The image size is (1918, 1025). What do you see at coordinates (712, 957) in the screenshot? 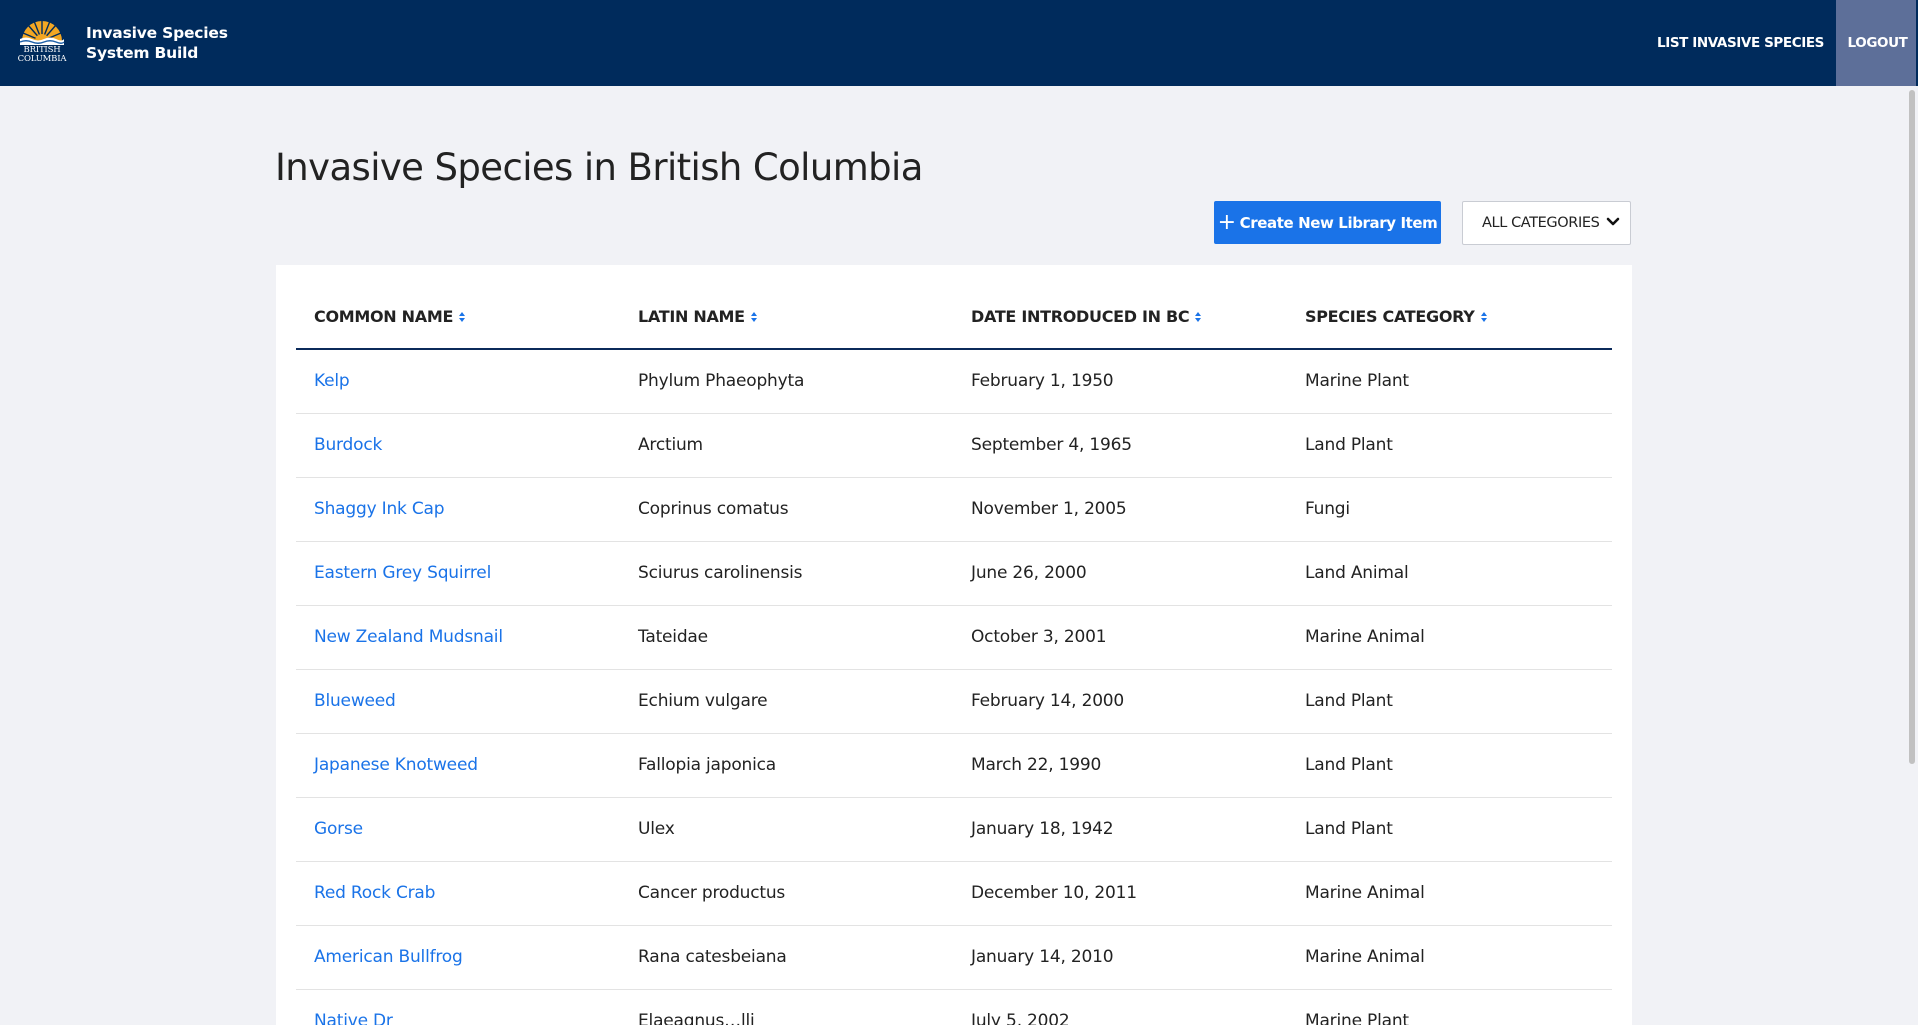
I see `latin-name-cell: Rana catesbeiana` at bounding box center [712, 957].